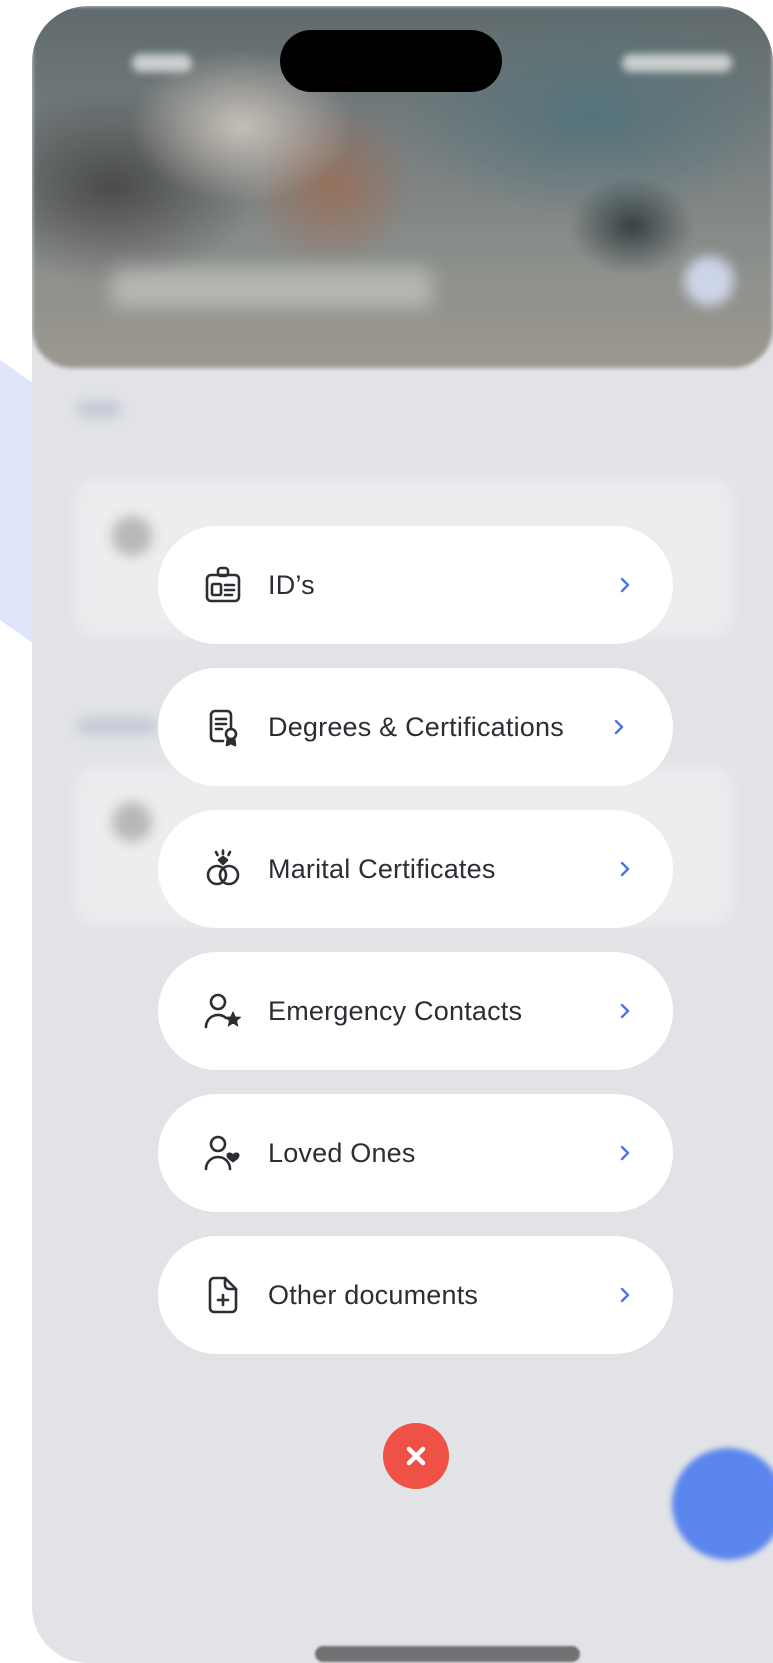 The width and height of the screenshot is (773, 1663). Describe the element at coordinates (677, 63) in the screenshot. I see `status-icons-blurred` at that location.